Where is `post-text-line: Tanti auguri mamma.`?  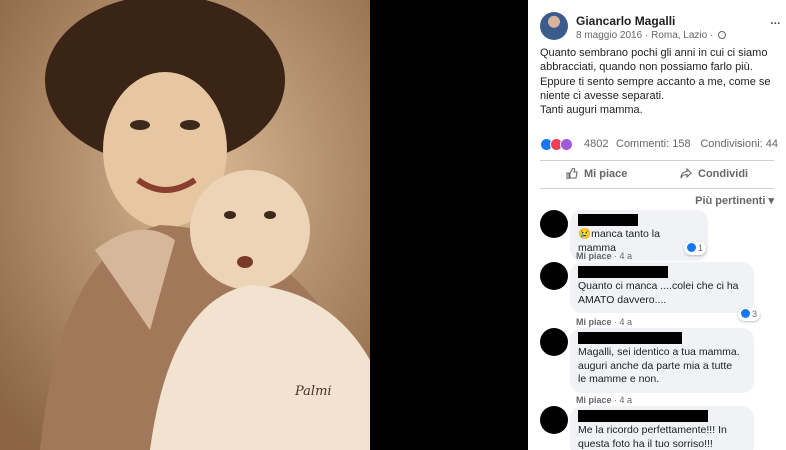
post-text-line: Tanti auguri mamma. is located at coordinates (591, 110).